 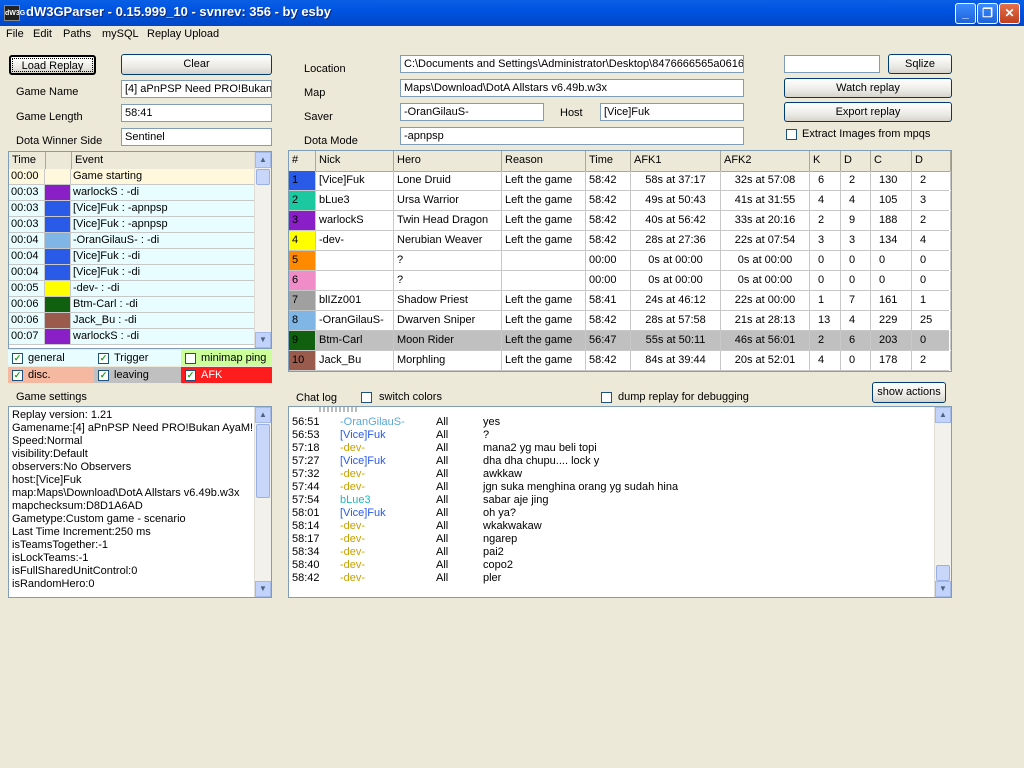 What do you see at coordinates (891, 161) in the screenshot?
I see `col-creeps: C` at bounding box center [891, 161].